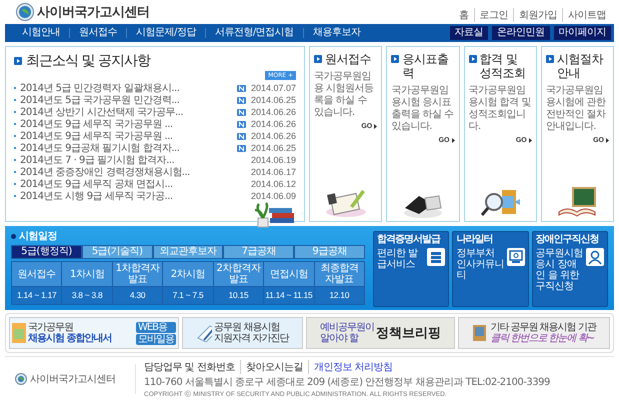 The width and height of the screenshot is (619, 406). Describe the element at coordinates (165, 33) in the screenshot. I see `nav-item: 시험문제/정답` at that location.